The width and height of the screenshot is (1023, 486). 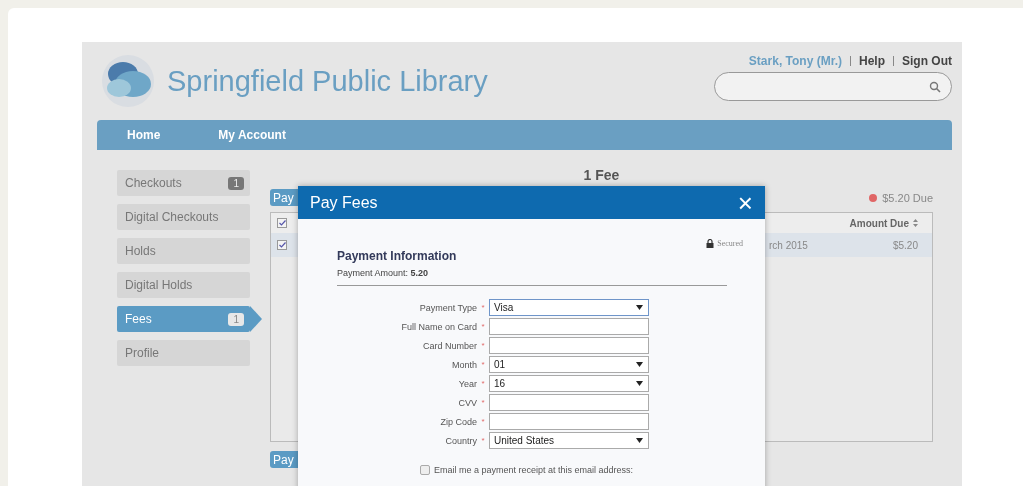 I want to click on field-label: Country, so click(x=460, y=440).